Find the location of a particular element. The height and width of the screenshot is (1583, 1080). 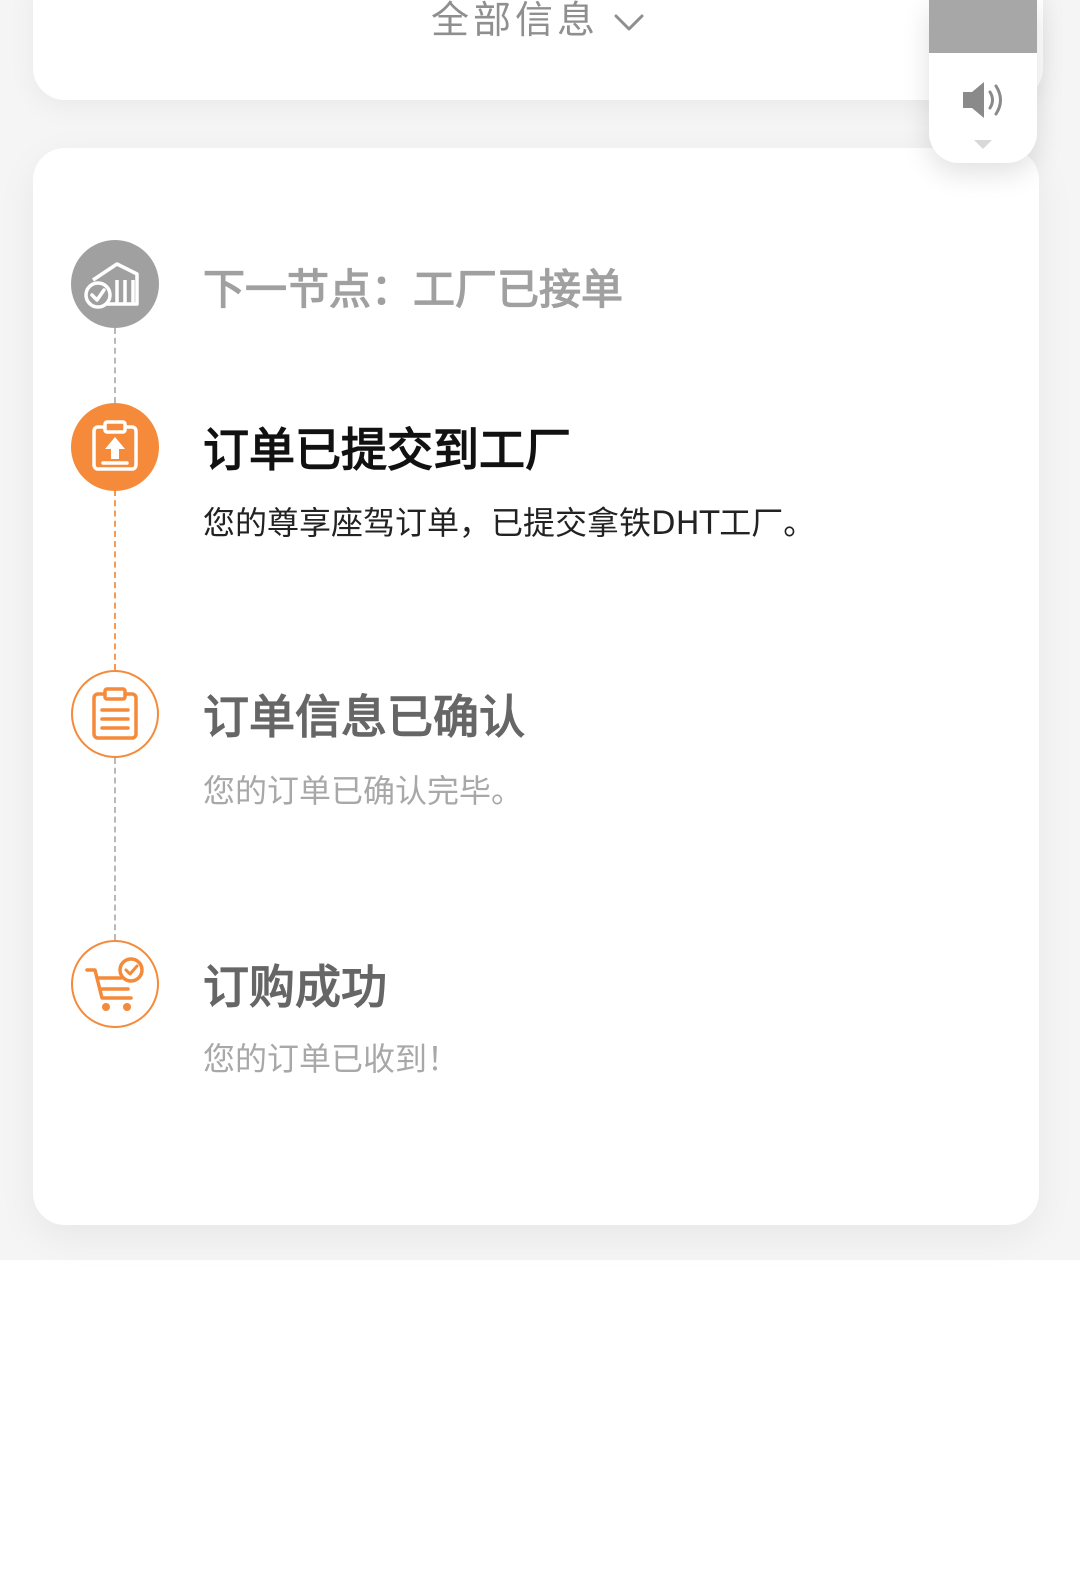

clipboard-upload-icon is located at coordinates (115, 447).